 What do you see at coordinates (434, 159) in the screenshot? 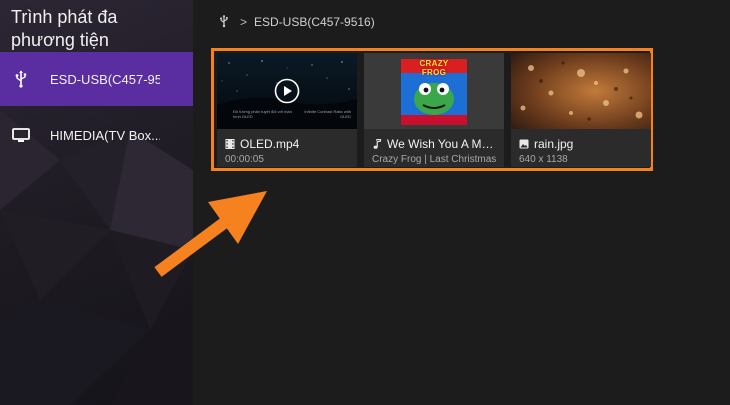
I see `file-artist: Crazy Frog | Last Christmas` at bounding box center [434, 159].